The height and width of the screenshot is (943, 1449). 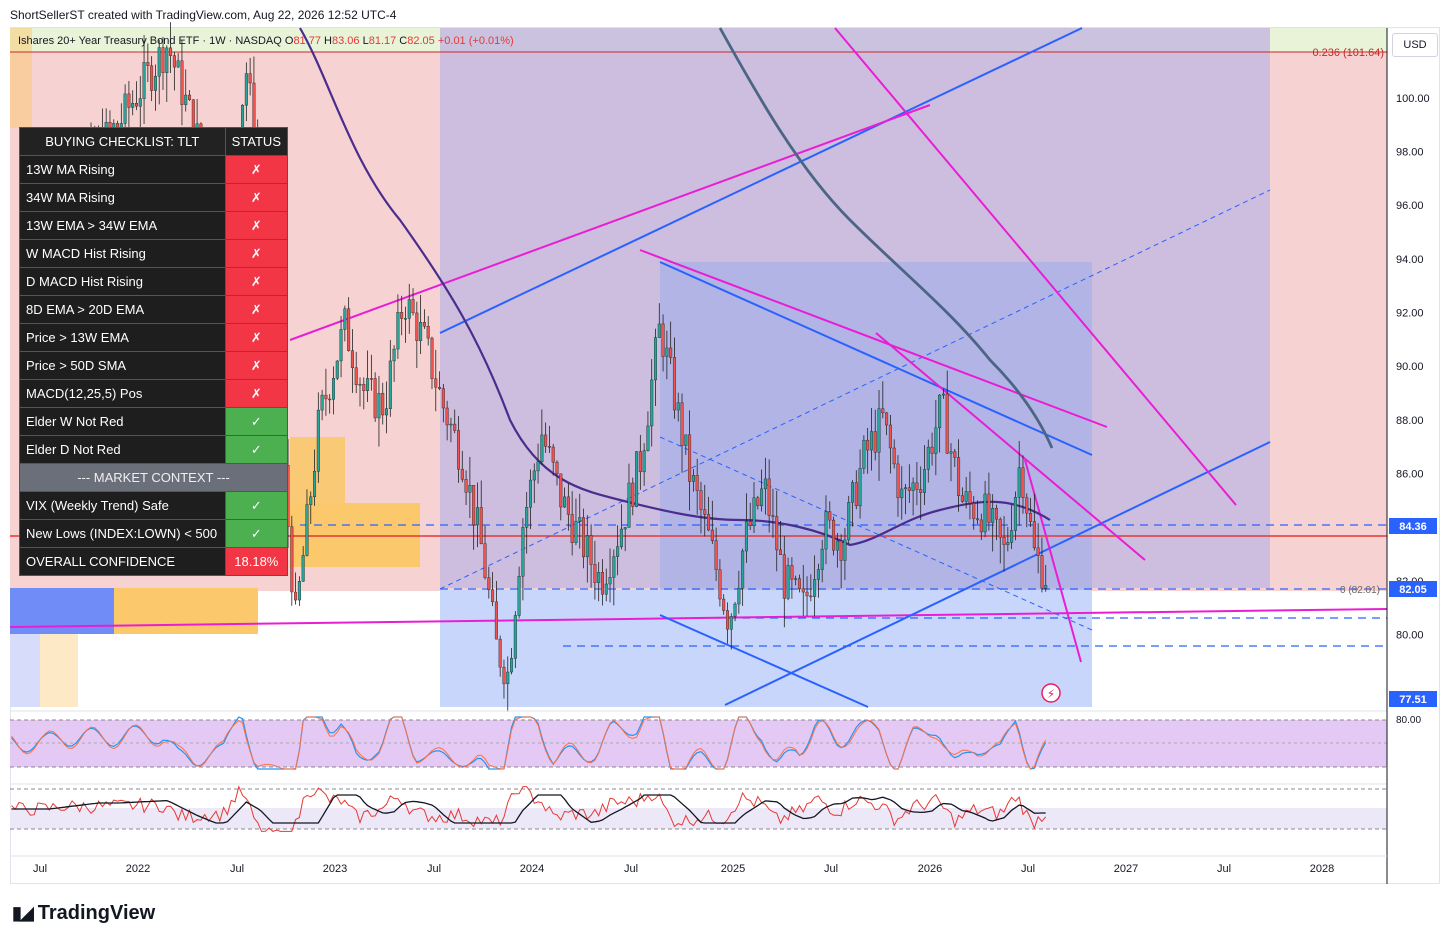 I want to click on overall-confidence-label: OVERALL CONFIDENCE, so click(x=122, y=561).